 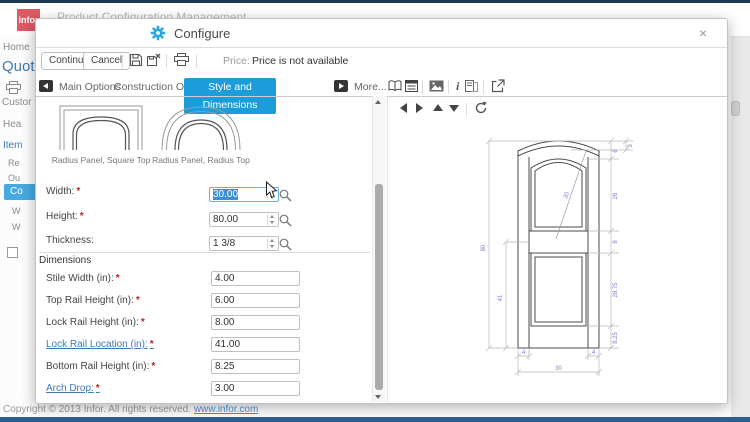 I want to click on dim-bottom-panel: 28.75, so click(x=616, y=290).